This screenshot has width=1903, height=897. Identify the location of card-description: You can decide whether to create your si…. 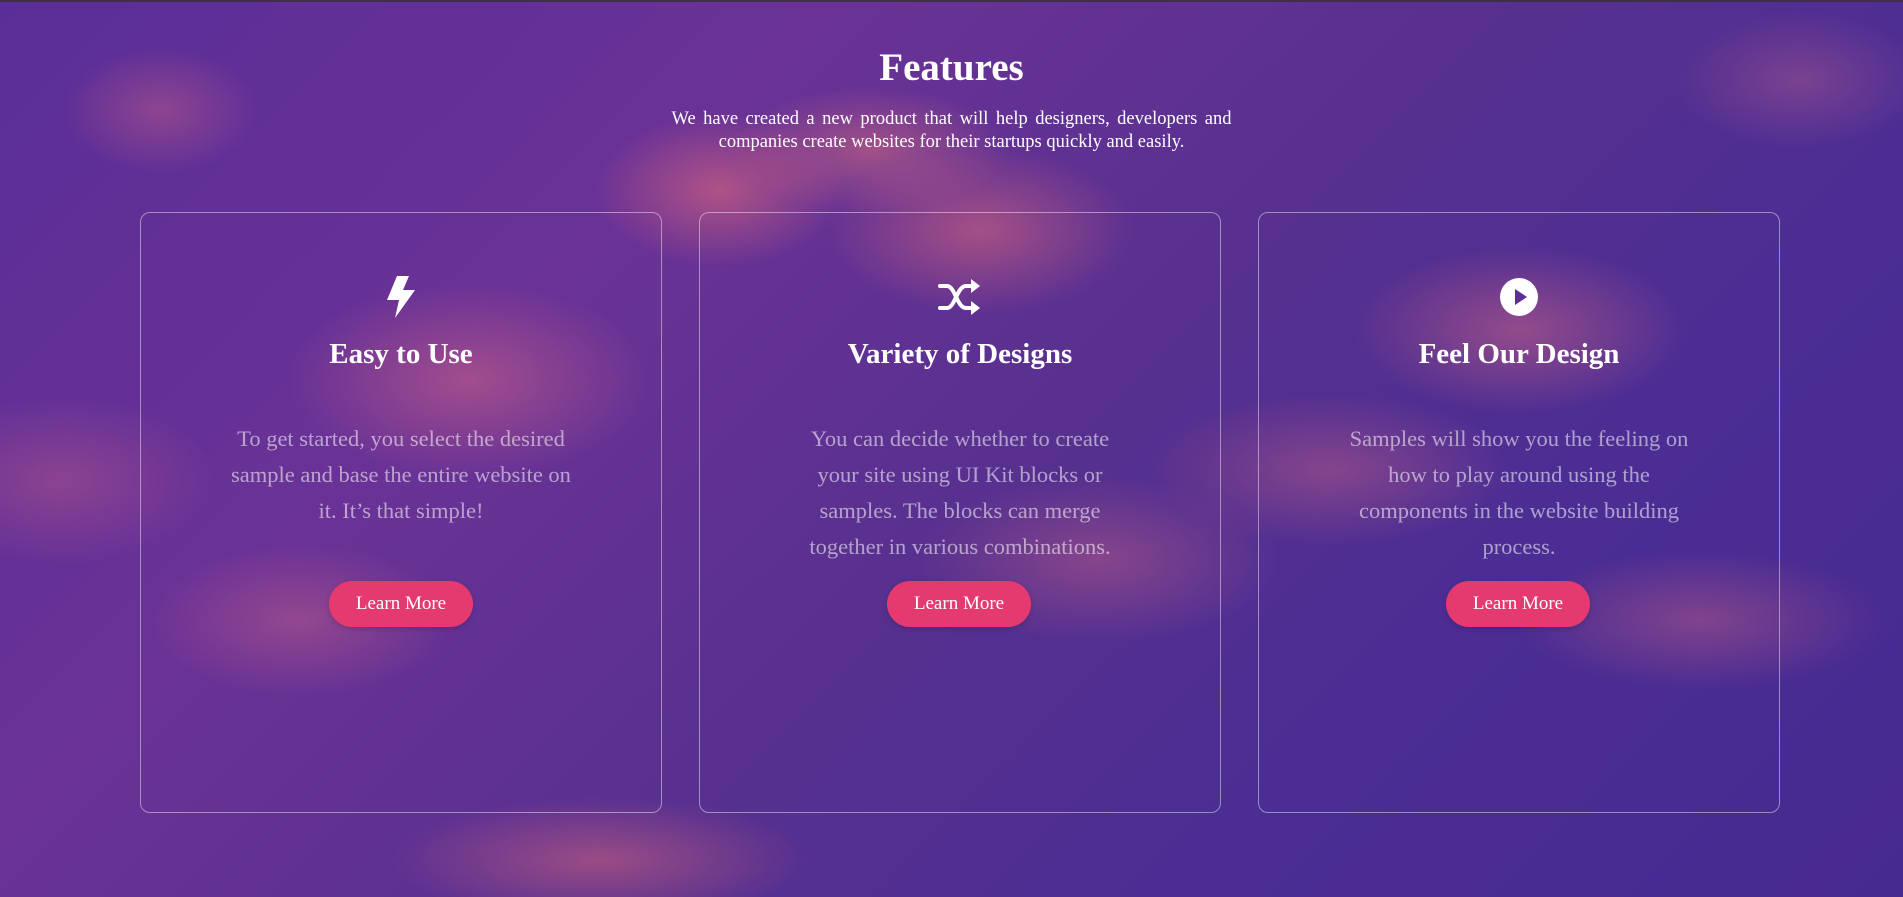
(960, 492).